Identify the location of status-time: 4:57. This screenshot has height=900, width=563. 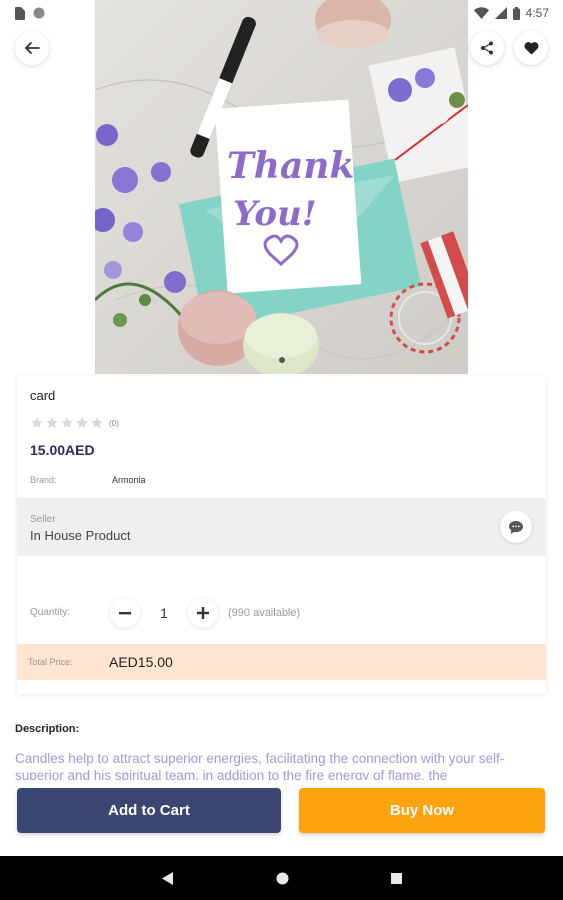
(537, 13).